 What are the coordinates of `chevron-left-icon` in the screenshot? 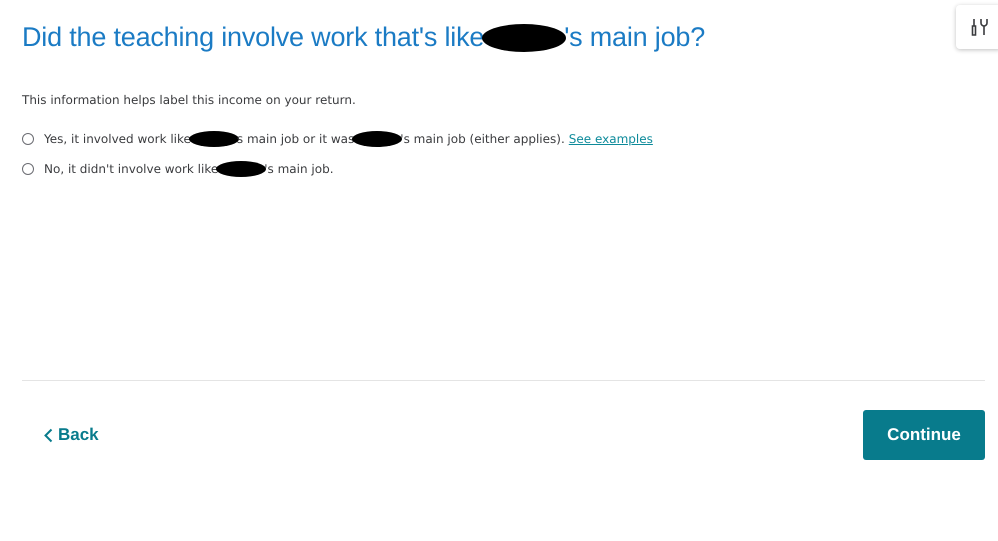 It's located at (48, 435).